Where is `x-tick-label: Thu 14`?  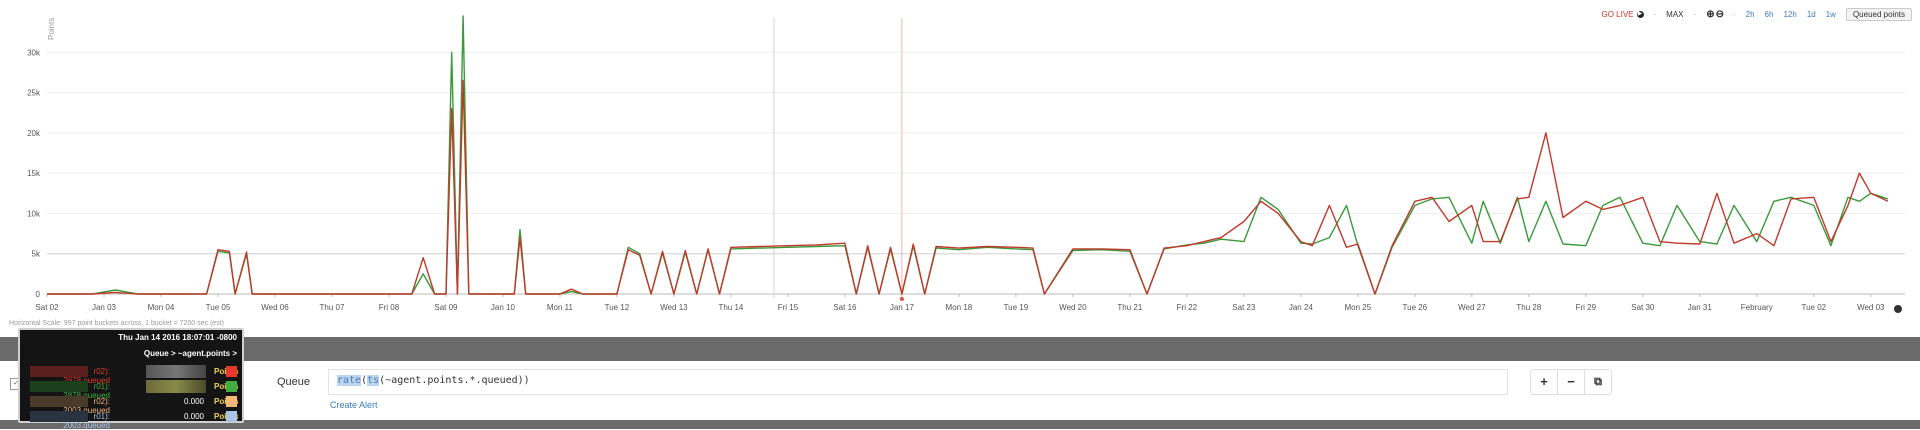 x-tick-label: Thu 14 is located at coordinates (730, 307).